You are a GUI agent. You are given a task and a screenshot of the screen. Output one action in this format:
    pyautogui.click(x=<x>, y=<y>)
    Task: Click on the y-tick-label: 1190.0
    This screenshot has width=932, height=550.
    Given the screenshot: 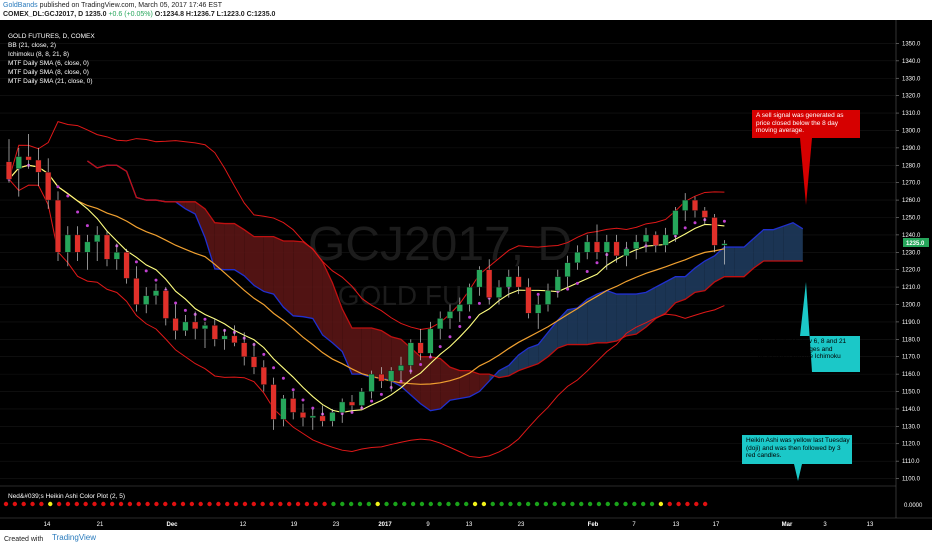 What is the action you would take?
    pyautogui.click(x=911, y=323)
    